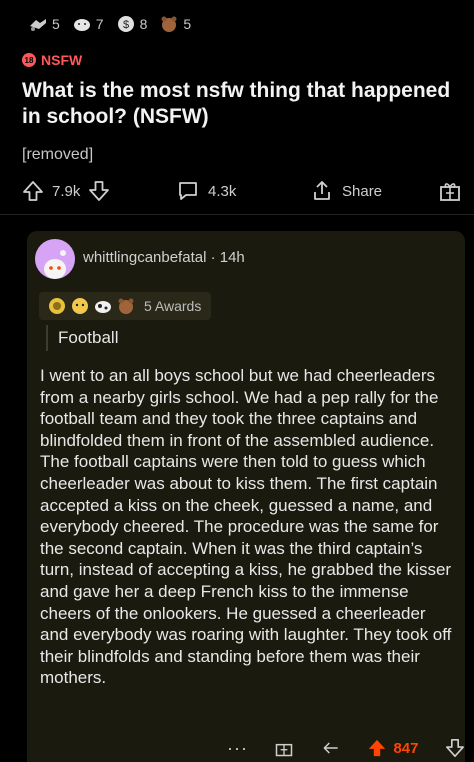 Image resolution: width=474 pixels, height=762 pixels. Describe the element at coordinates (66, 191) in the screenshot. I see `upvote-count: 7.9k` at that location.